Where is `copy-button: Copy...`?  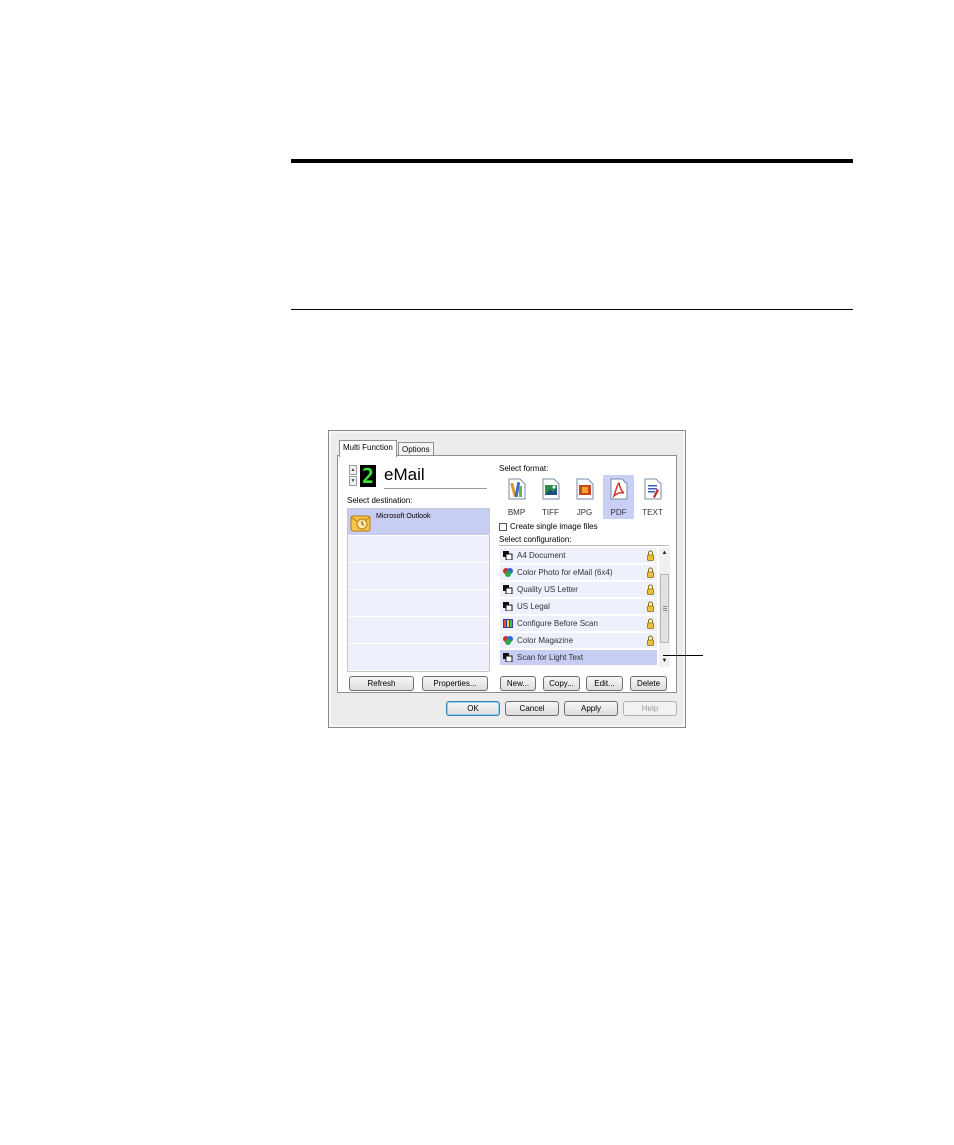
copy-button: Copy... is located at coordinates (561, 683).